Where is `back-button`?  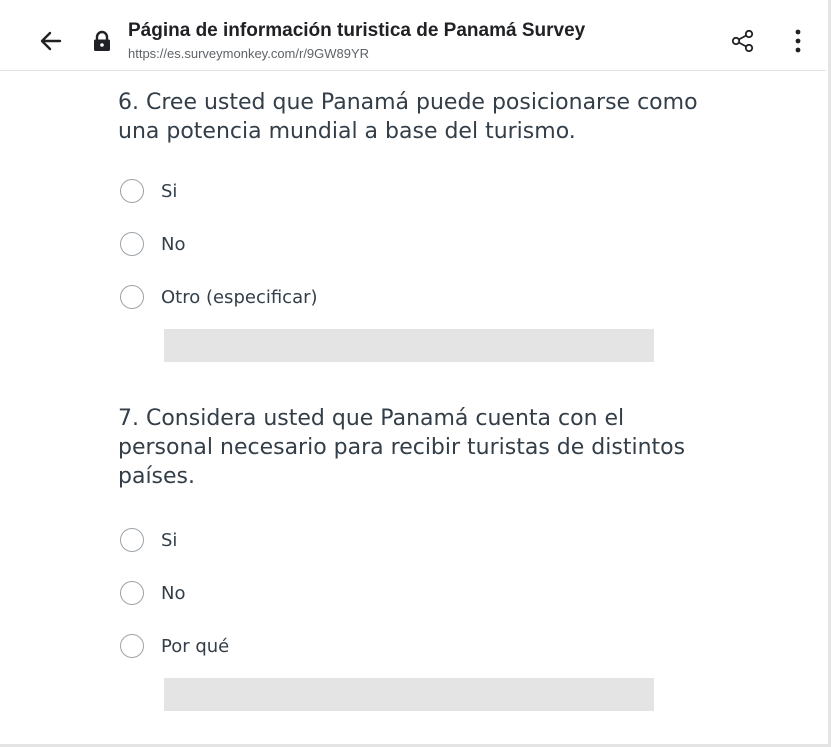 back-button is located at coordinates (51, 41).